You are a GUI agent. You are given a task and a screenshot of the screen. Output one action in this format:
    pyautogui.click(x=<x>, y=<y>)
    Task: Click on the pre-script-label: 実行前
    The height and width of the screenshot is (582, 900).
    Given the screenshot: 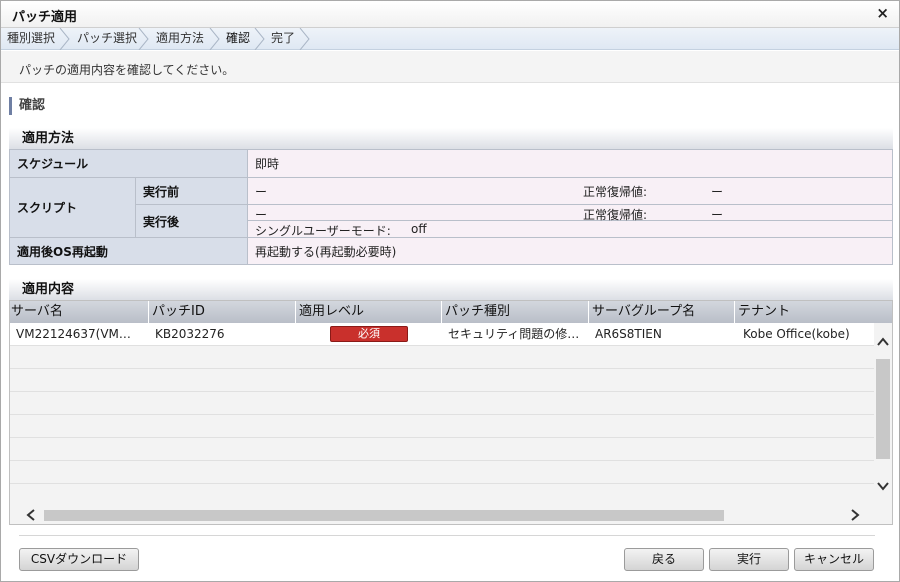 What is the action you would take?
    pyautogui.click(x=191, y=191)
    